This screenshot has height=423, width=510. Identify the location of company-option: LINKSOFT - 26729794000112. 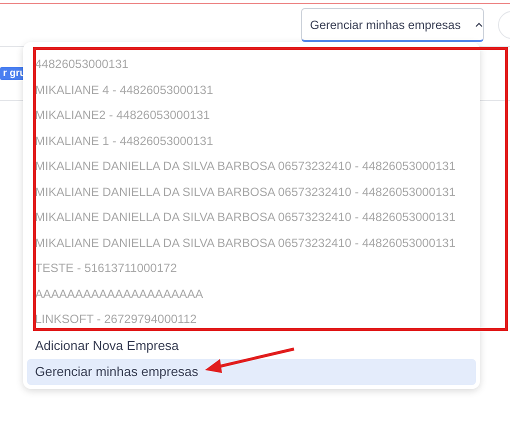
(251, 319).